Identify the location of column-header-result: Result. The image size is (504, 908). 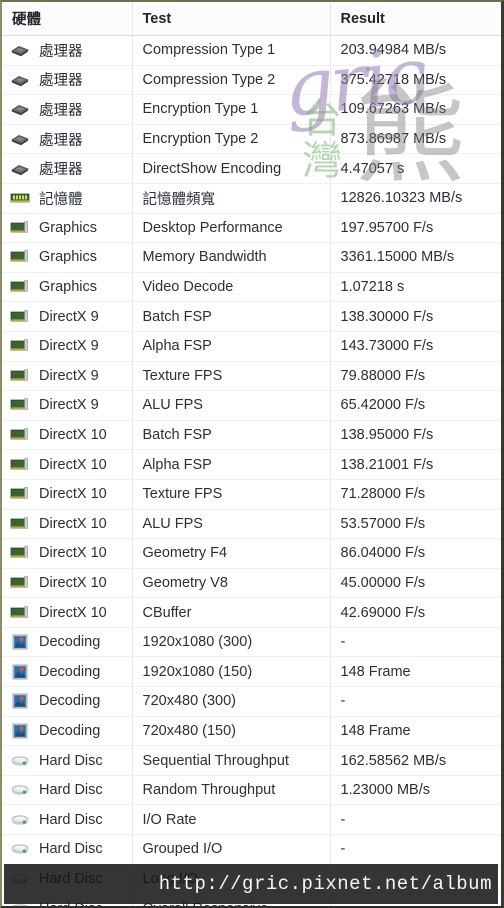
(415, 19).